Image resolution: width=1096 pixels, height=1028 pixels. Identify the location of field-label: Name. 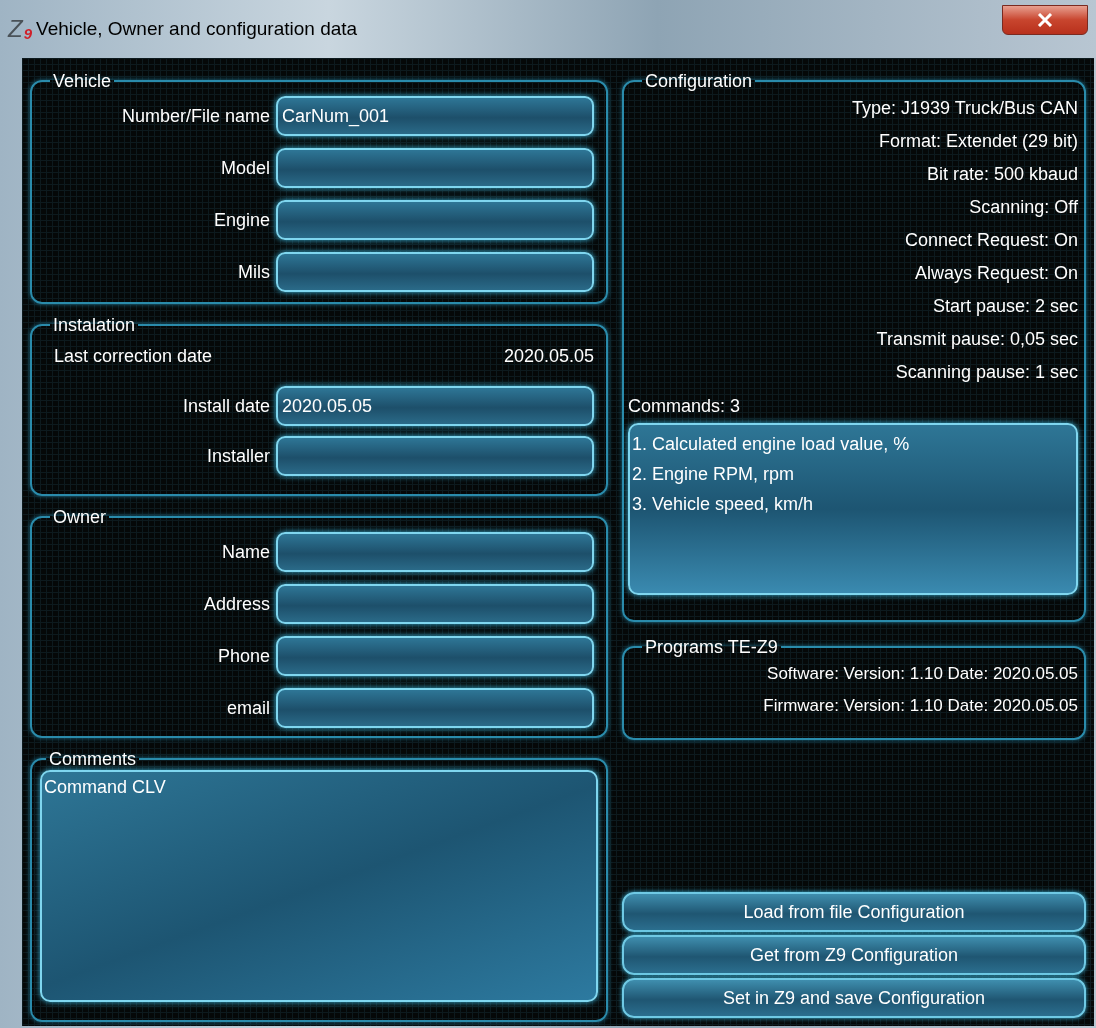
(245, 552).